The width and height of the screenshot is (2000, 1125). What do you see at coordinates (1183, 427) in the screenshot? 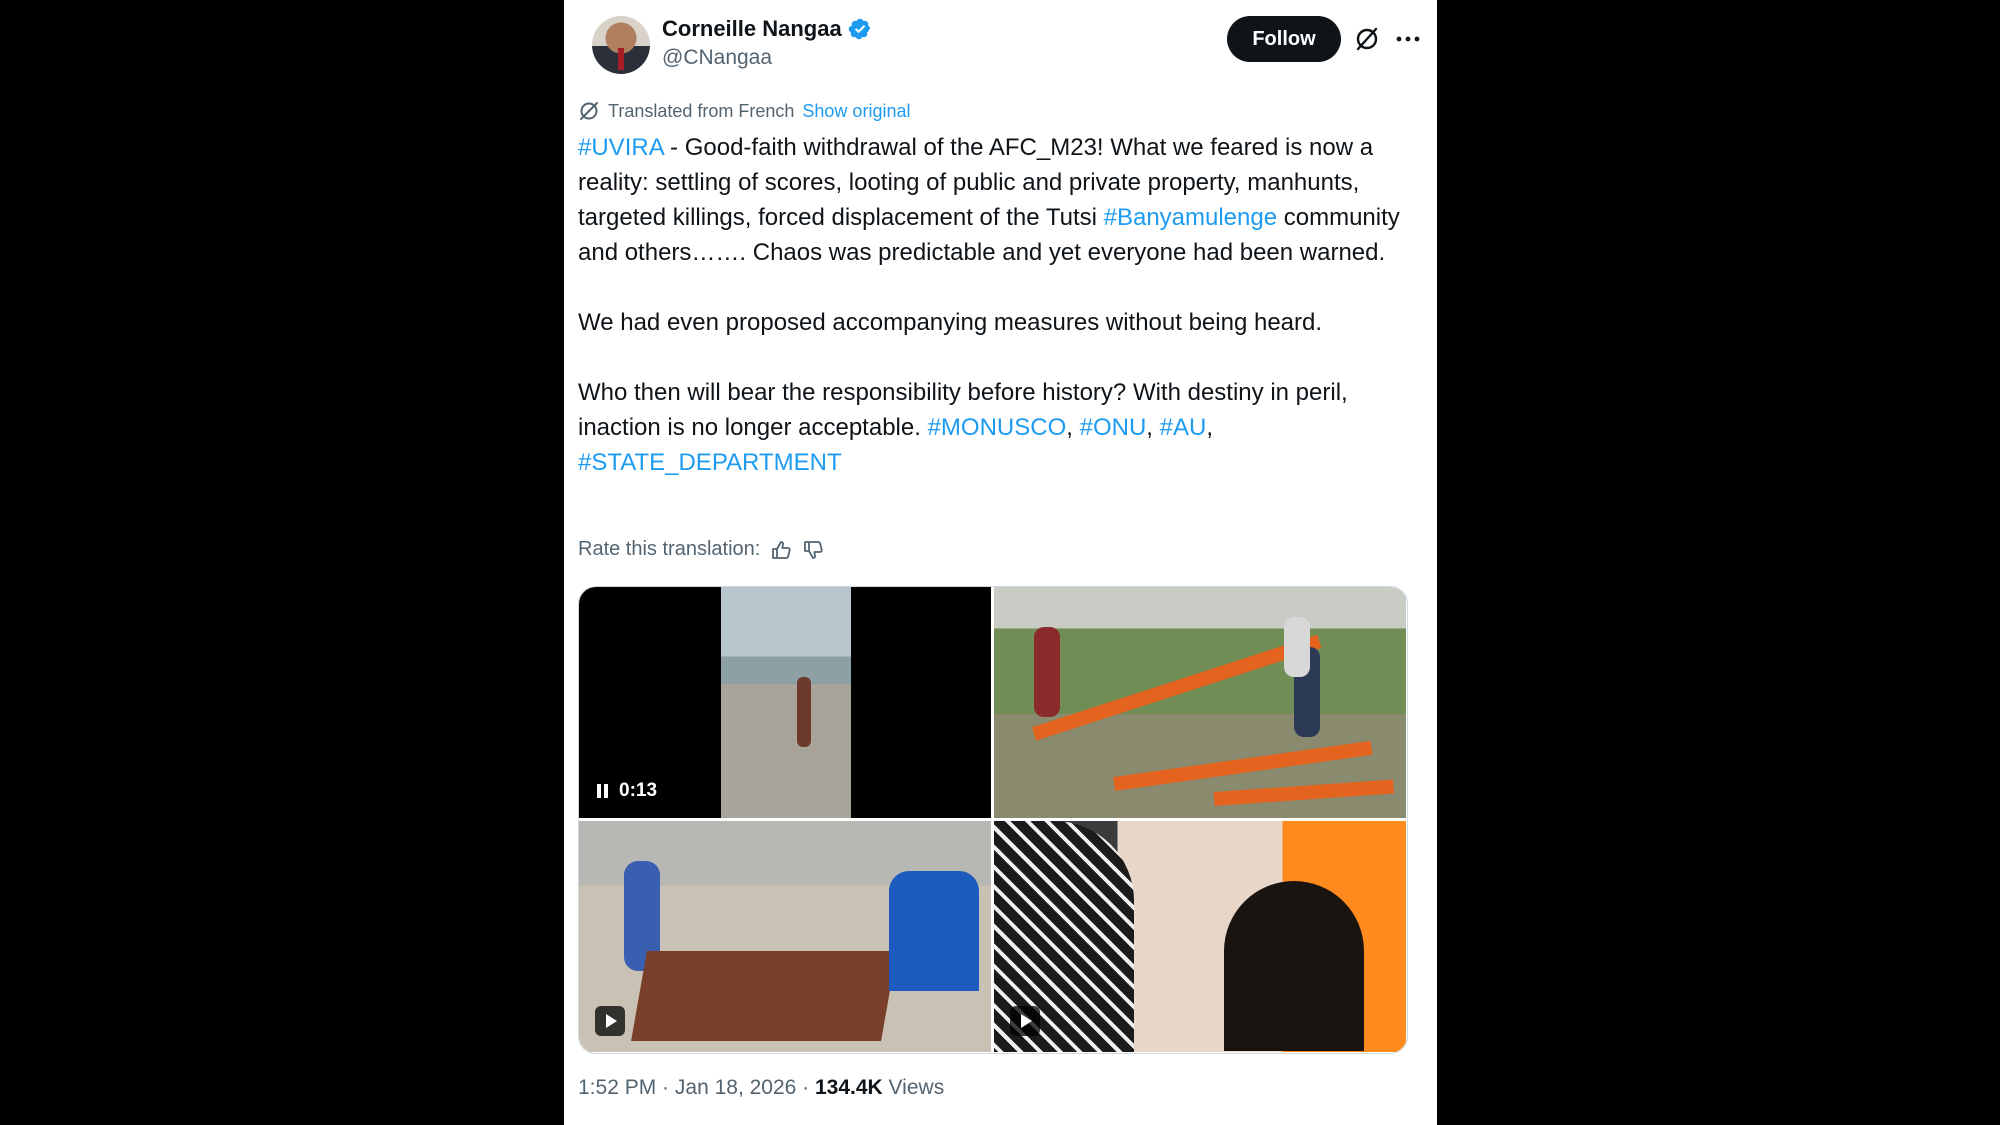
I see `hashtag-au: #AU` at bounding box center [1183, 427].